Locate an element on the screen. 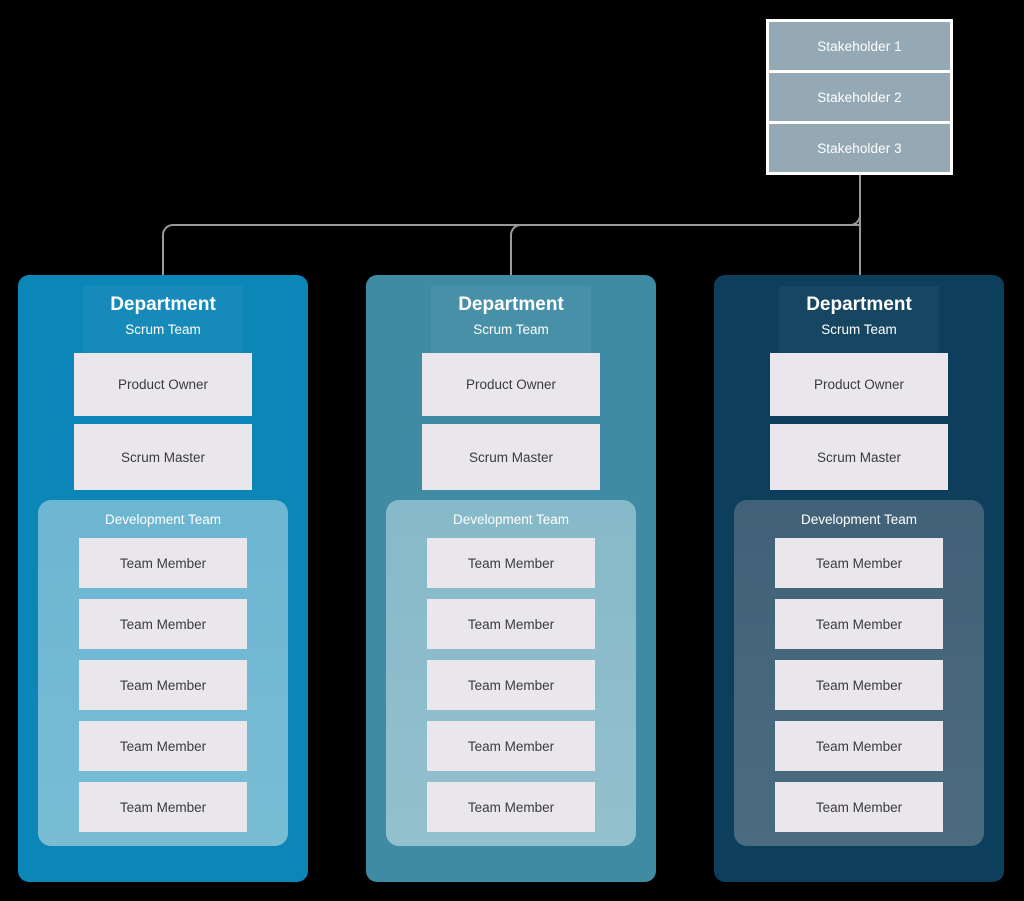 This screenshot has height=901, width=1024. stakeholder-label: Stakeholder 1 is located at coordinates (859, 46).